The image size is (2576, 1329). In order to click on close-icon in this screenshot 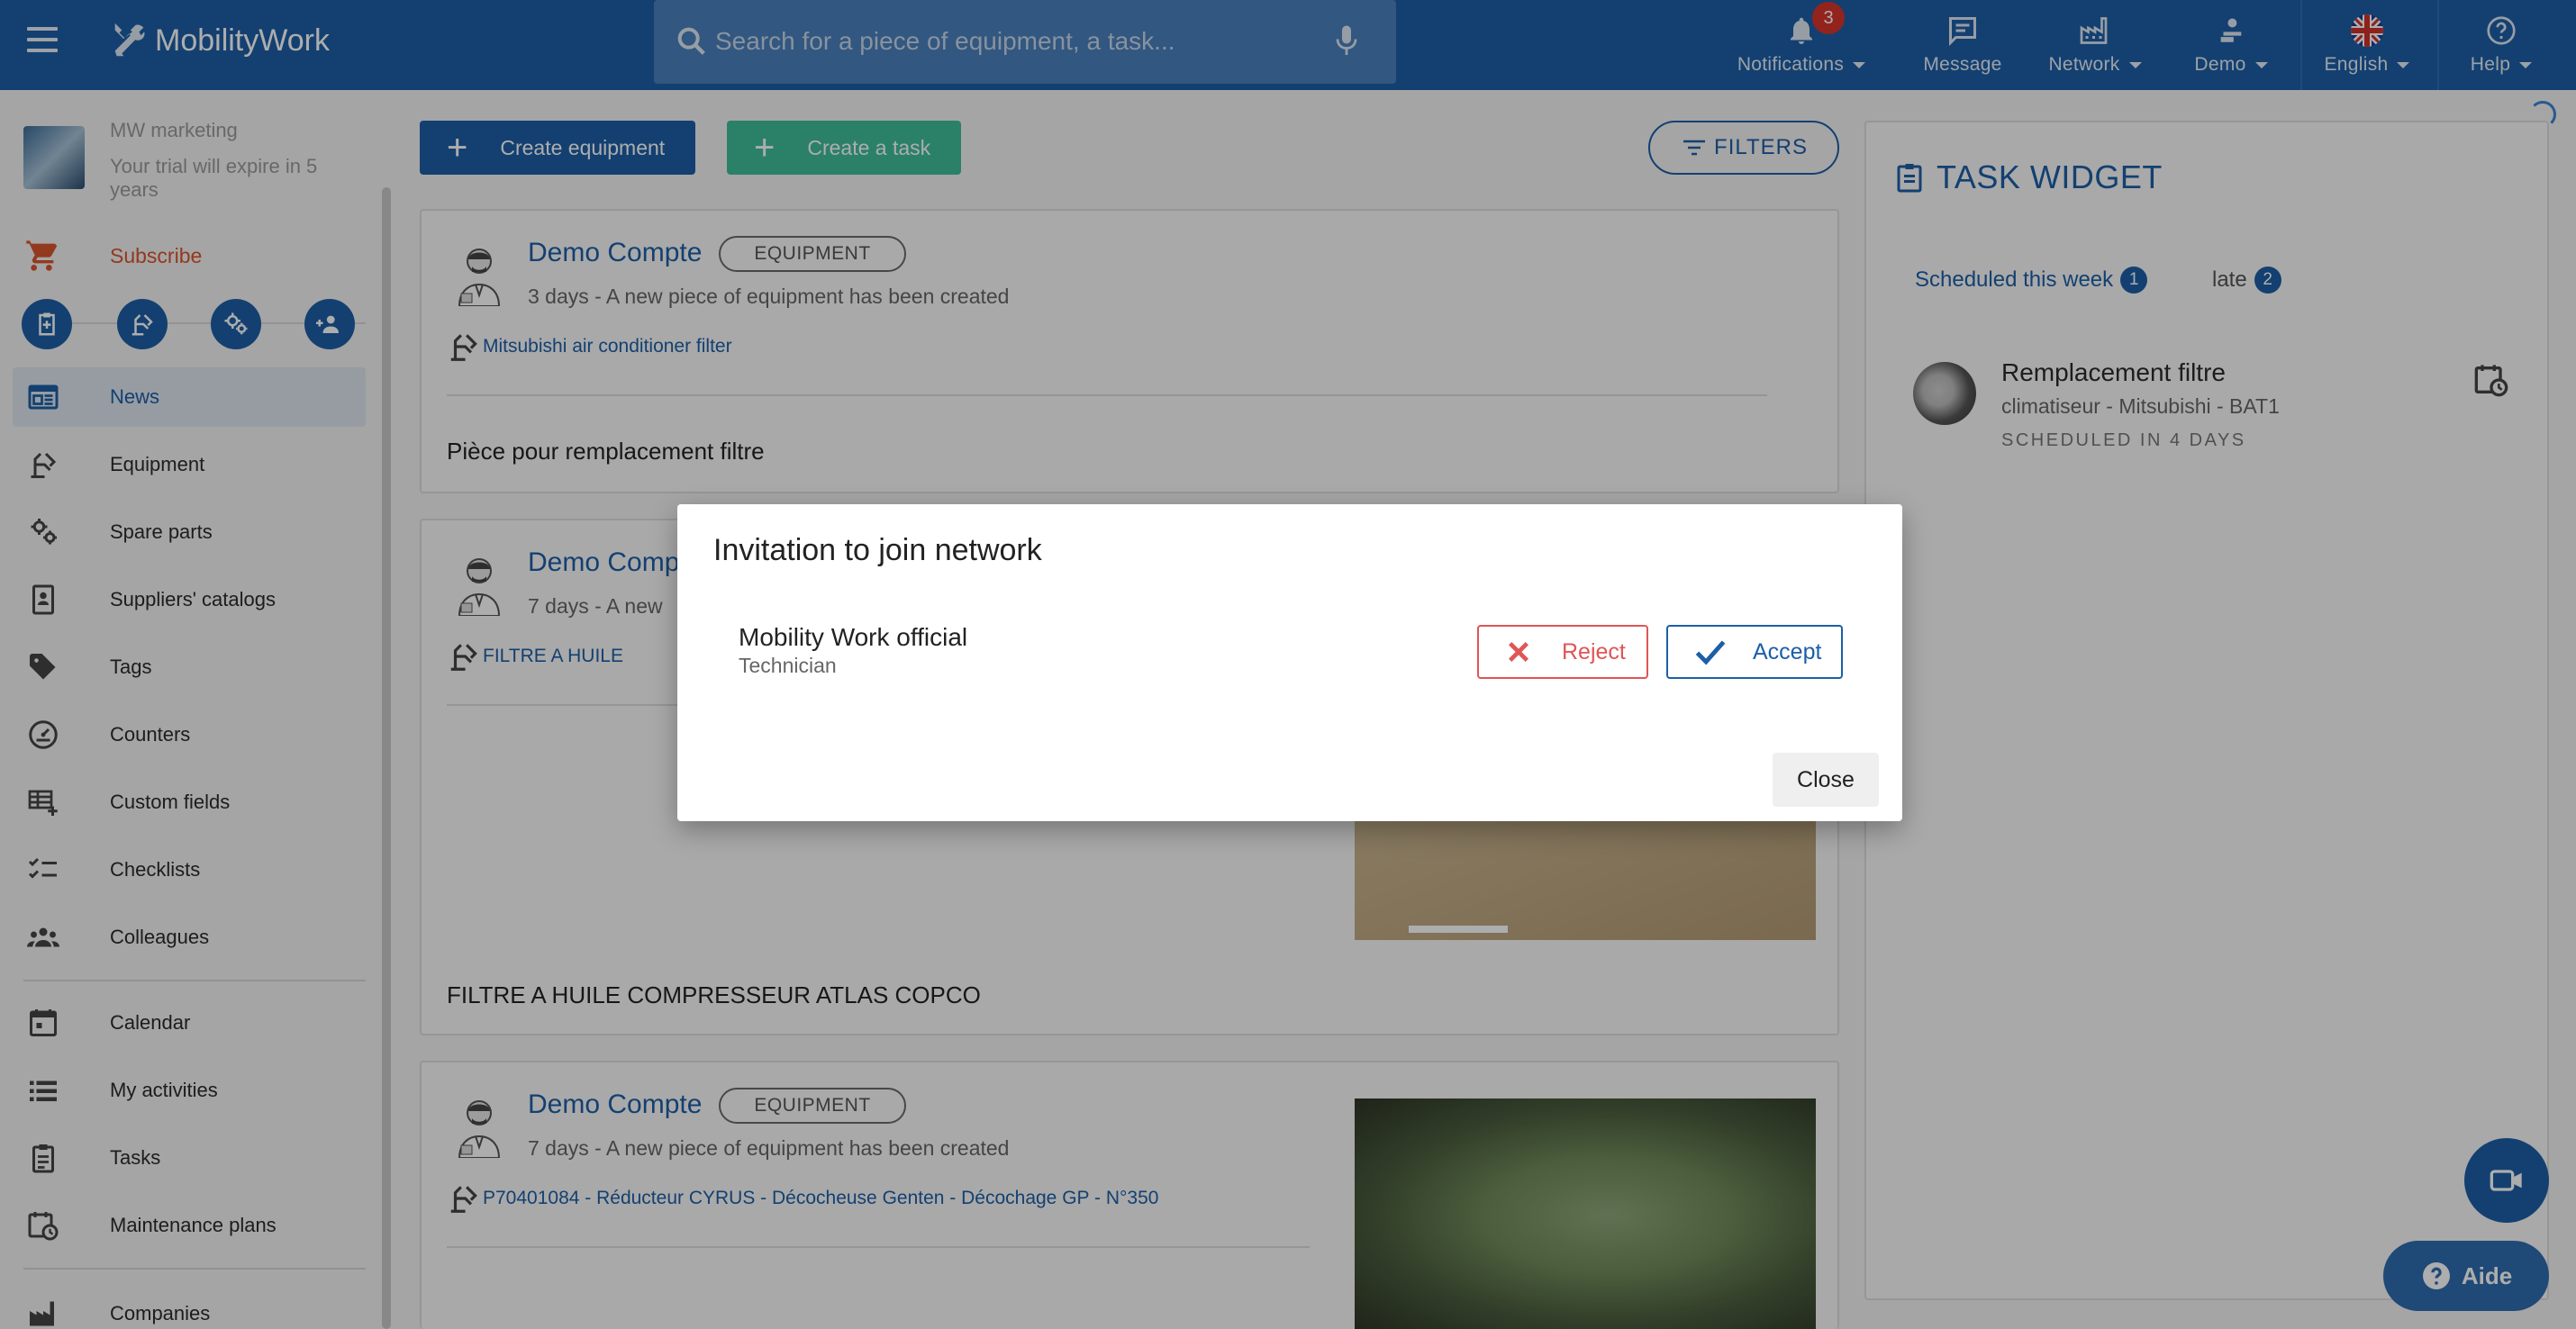, I will do `click(1518, 652)`.